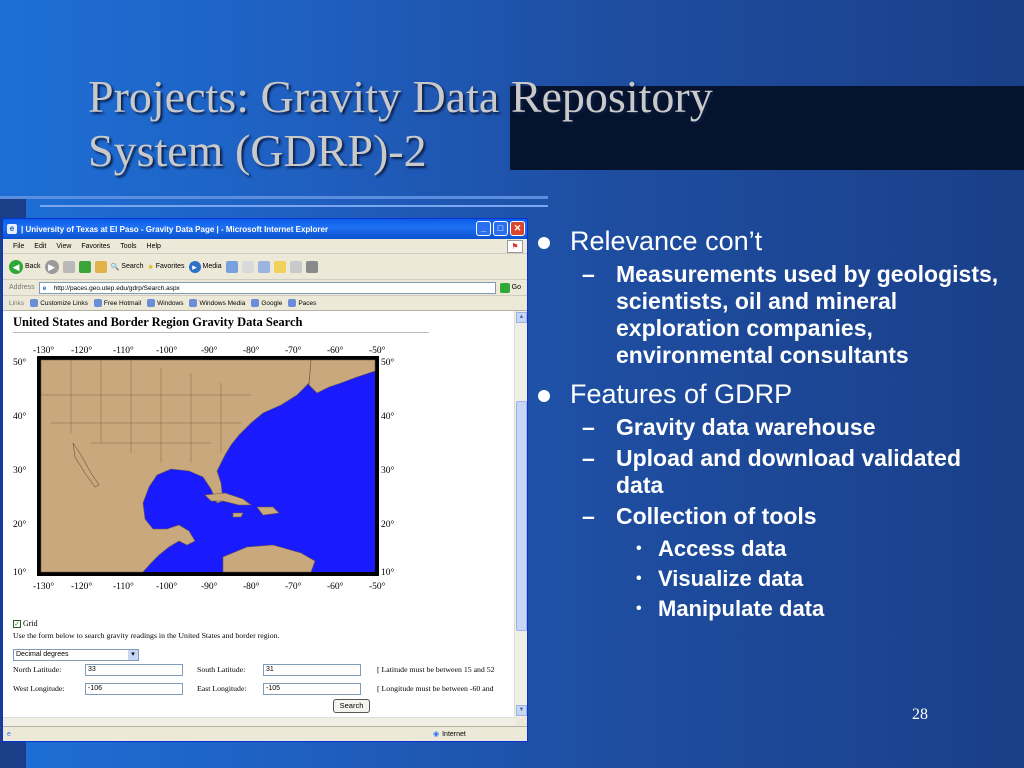  What do you see at coordinates (217, 303) in the screenshot?
I see `link-windows-media: Windows Media` at bounding box center [217, 303].